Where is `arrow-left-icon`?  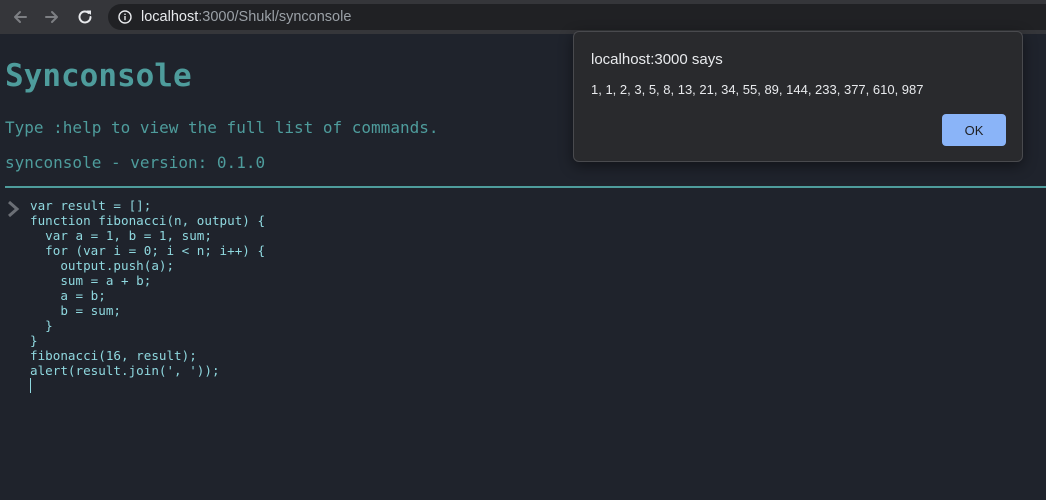 arrow-left-icon is located at coordinates (20, 17).